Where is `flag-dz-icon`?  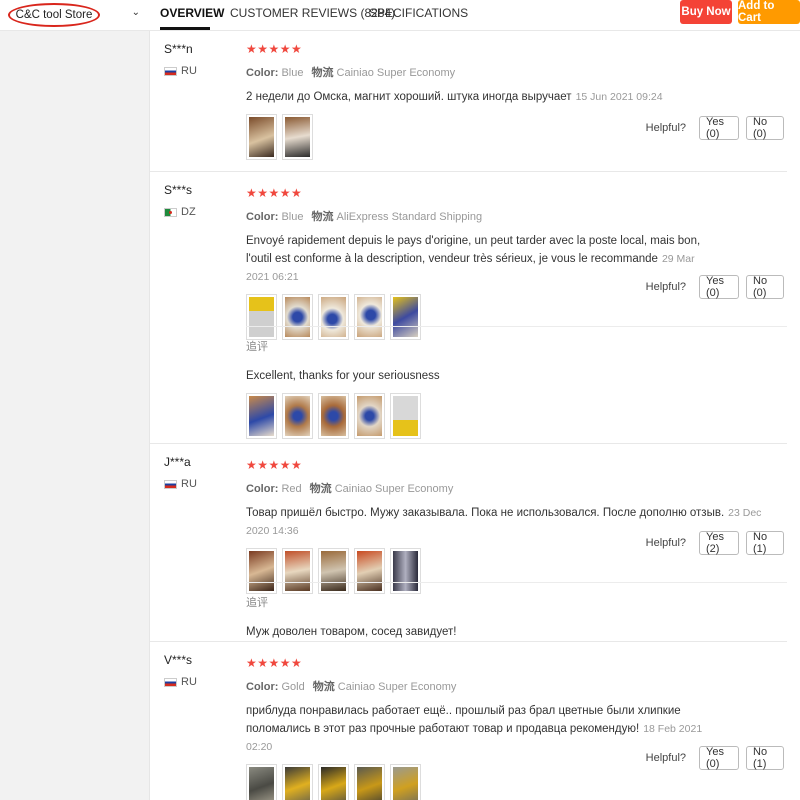
flag-dz-icon is located at coordinates (170, 212).